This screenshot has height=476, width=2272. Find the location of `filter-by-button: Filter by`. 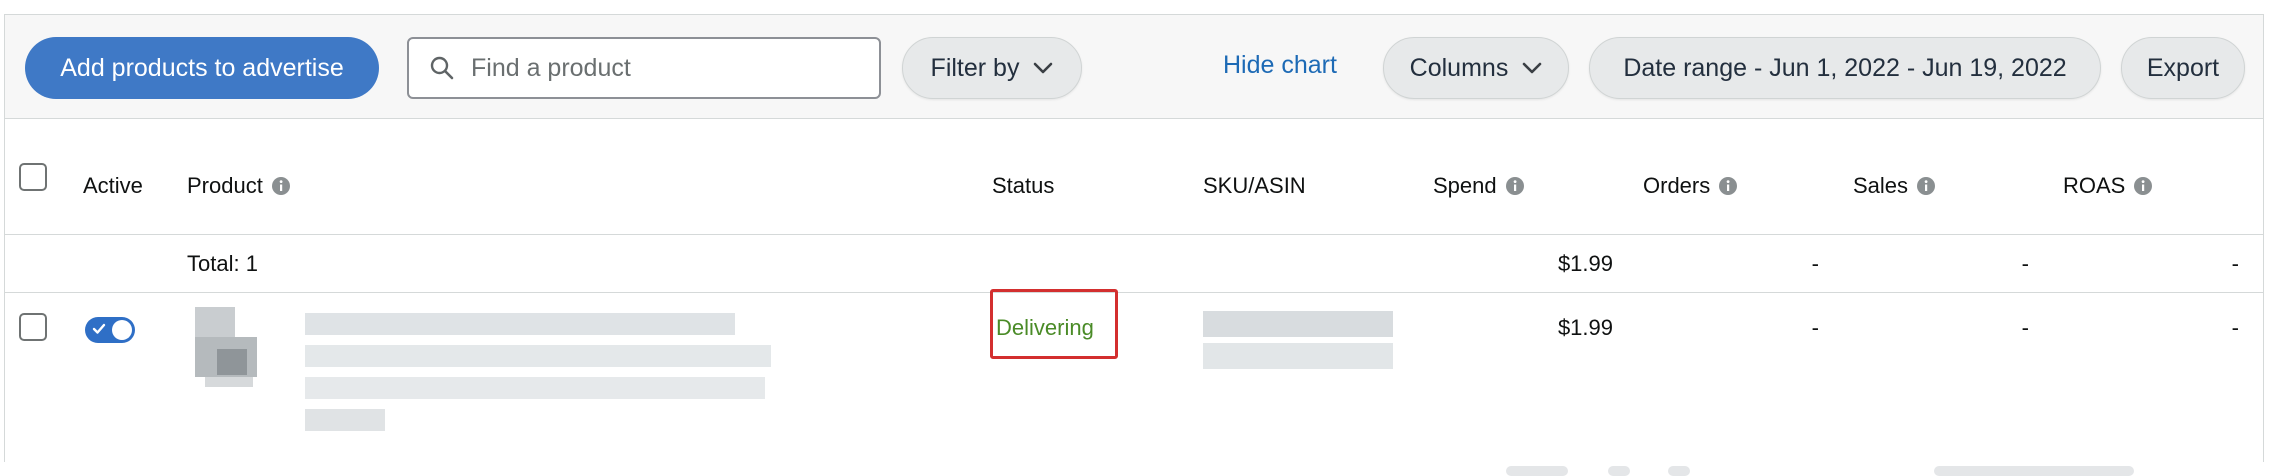

filter-by-button: Filter by is located at coordinates (992, 68).